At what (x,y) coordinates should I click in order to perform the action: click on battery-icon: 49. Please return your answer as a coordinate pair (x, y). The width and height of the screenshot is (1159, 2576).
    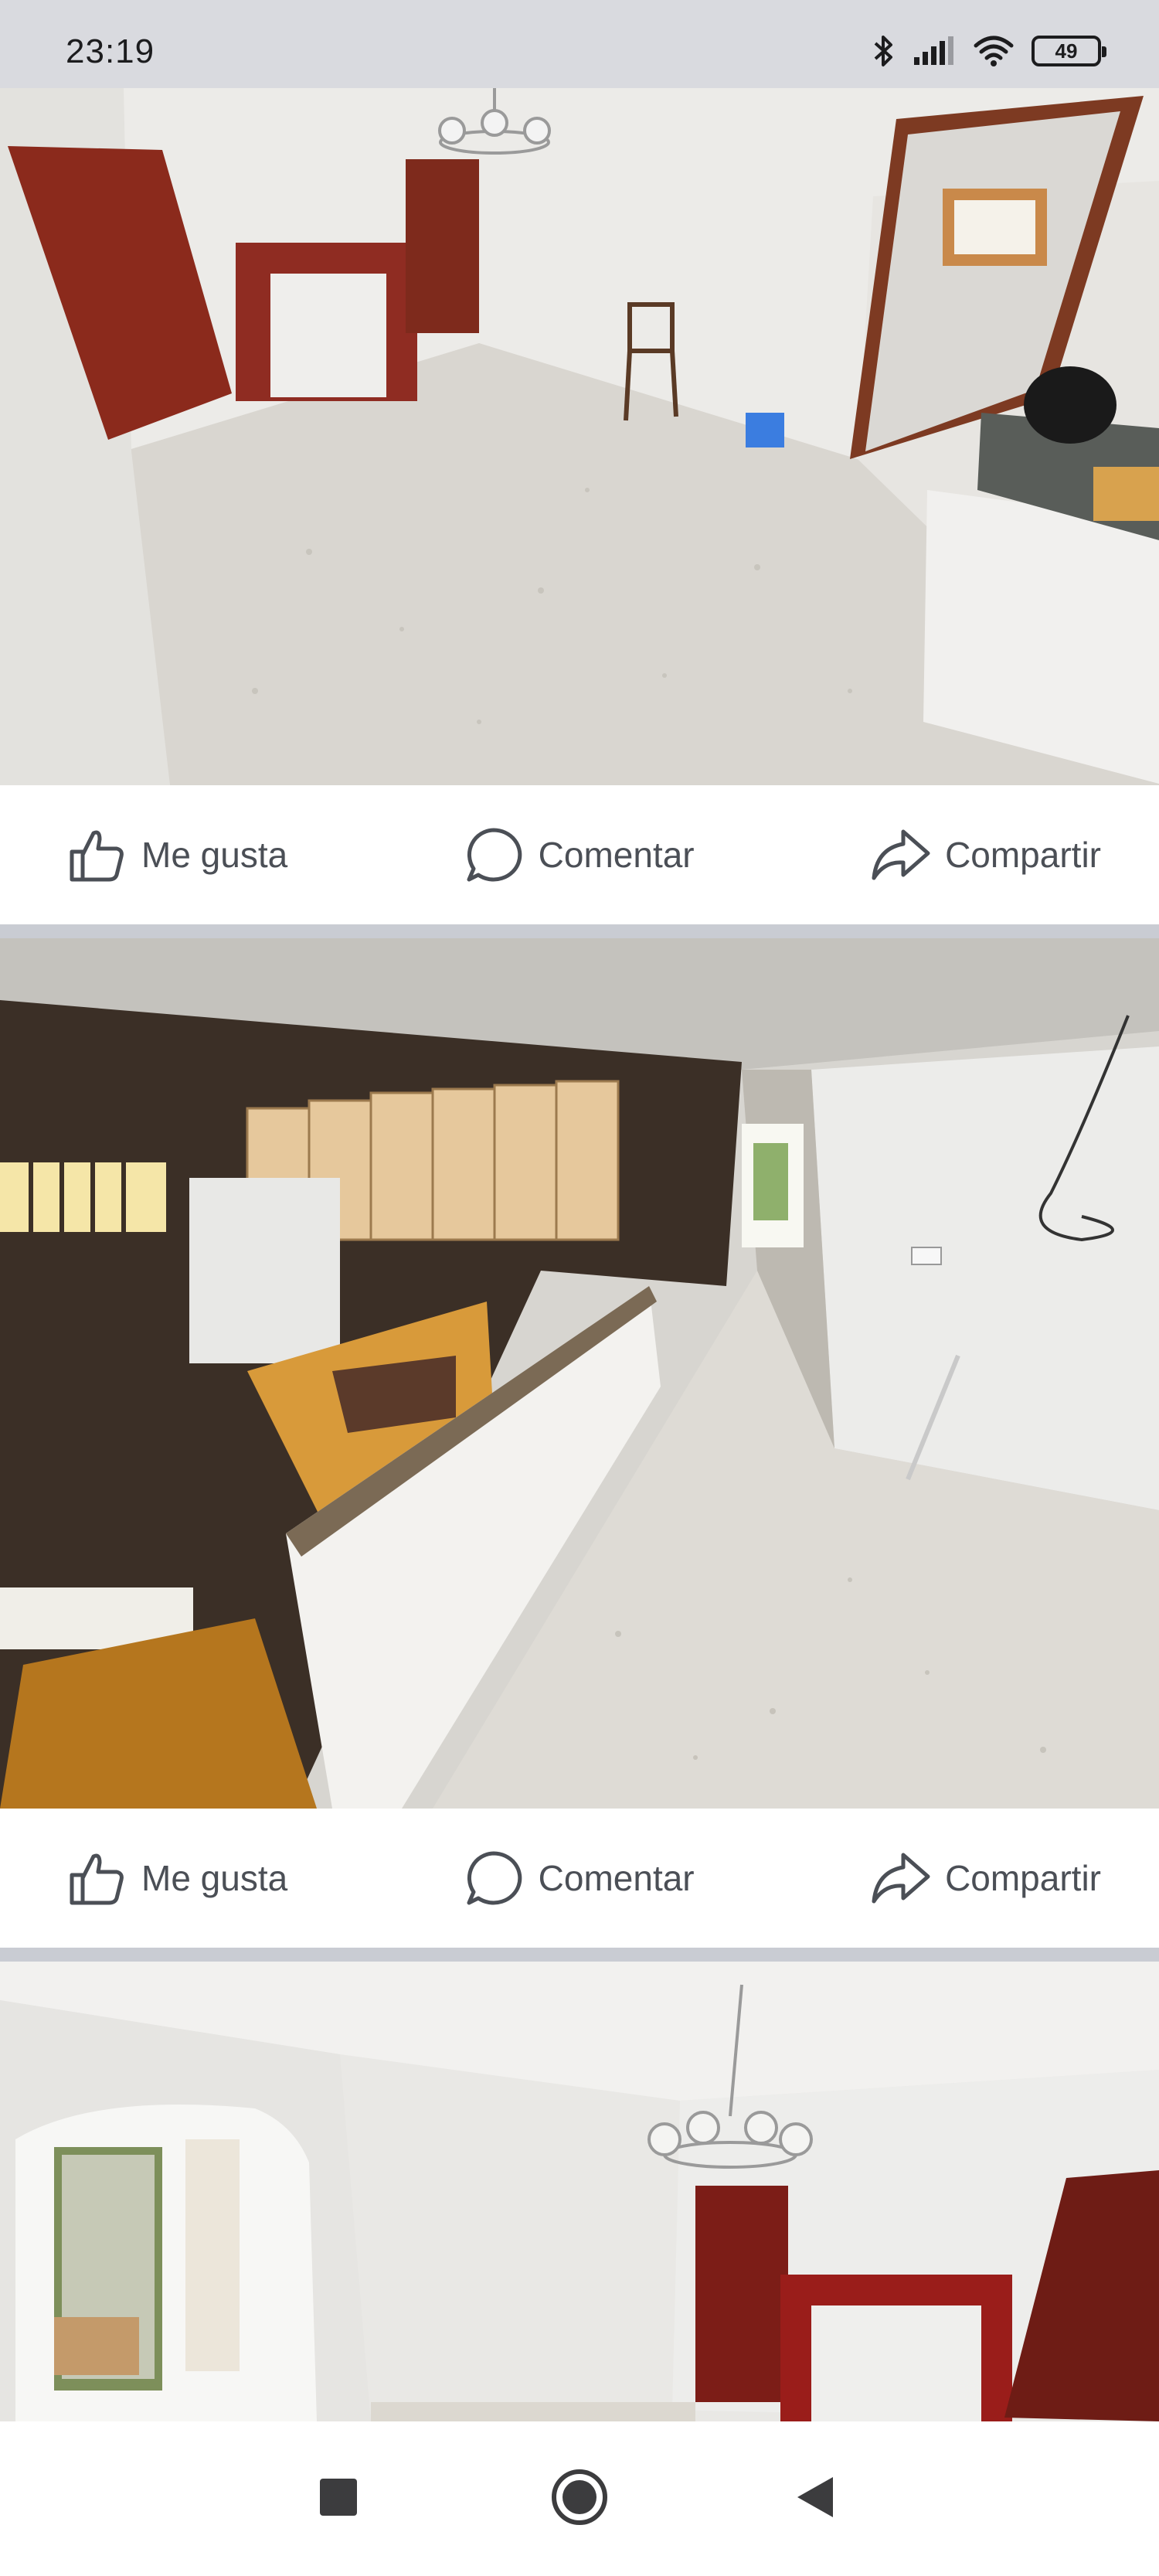
    Looking at the image, I should click on (1069, 51).